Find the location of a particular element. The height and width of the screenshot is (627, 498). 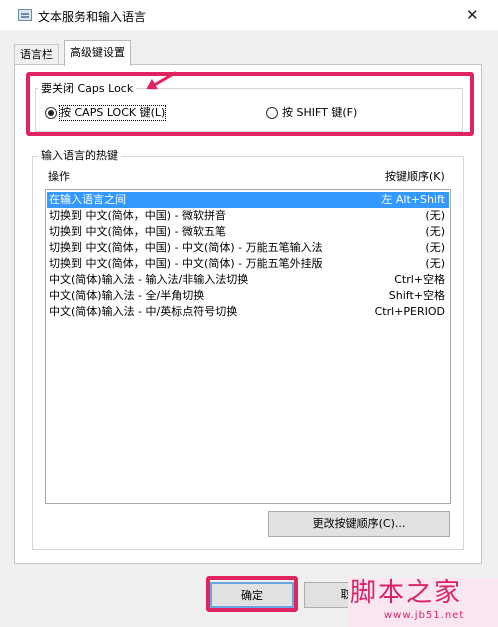

watermark-logo: 脚本之家 is located at coordinates (406, 593).